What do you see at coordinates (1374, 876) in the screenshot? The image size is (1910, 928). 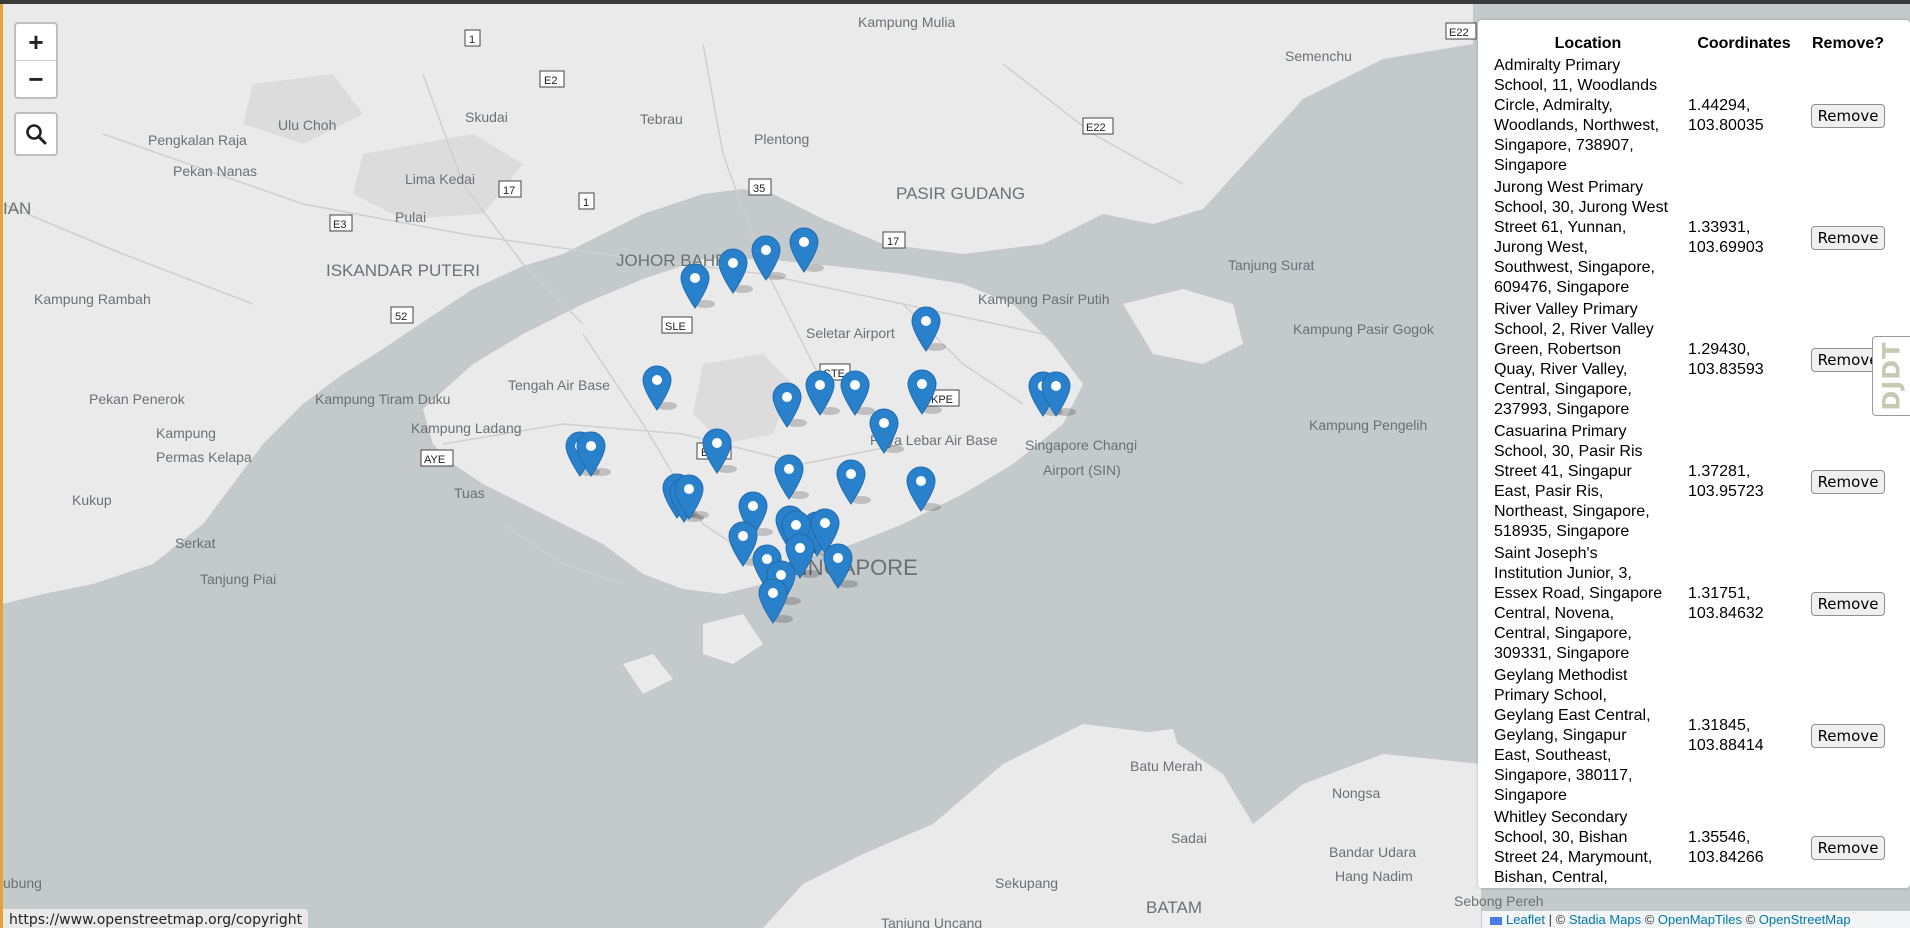 I see `label-hang-nadim: Hang Nadim` at bounding box center [1374, 876].